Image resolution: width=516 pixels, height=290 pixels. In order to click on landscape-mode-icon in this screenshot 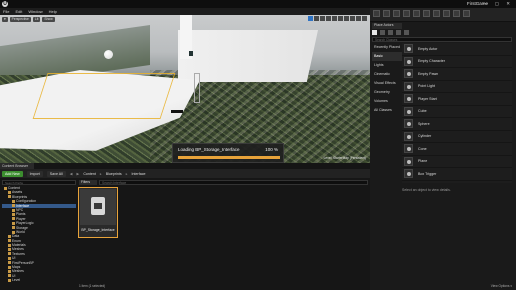, I will do `click(390, 32)`.